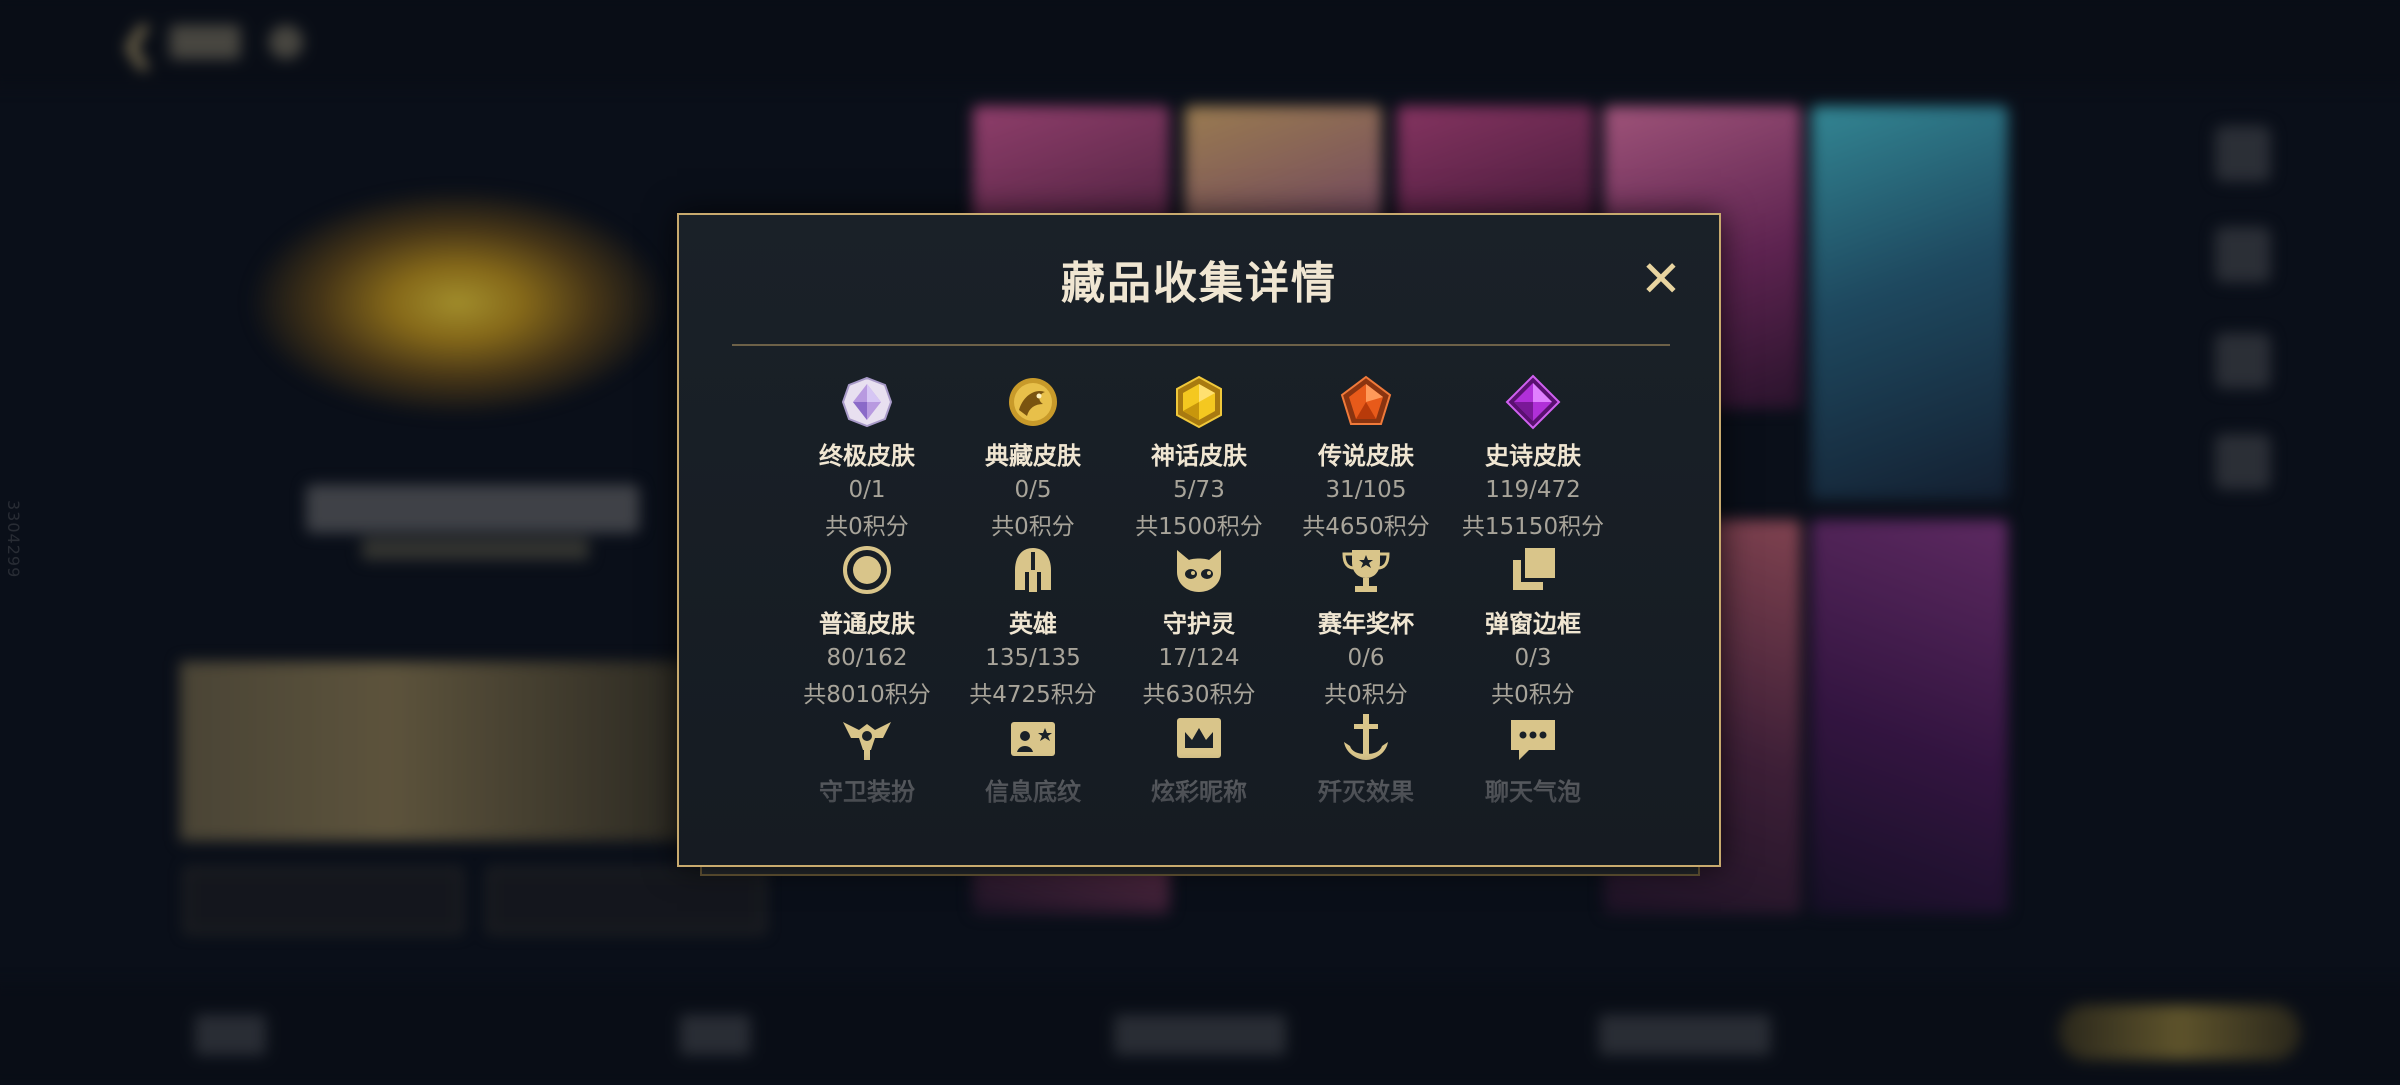  I want to click on helmet-icon, so click(1033, 570).